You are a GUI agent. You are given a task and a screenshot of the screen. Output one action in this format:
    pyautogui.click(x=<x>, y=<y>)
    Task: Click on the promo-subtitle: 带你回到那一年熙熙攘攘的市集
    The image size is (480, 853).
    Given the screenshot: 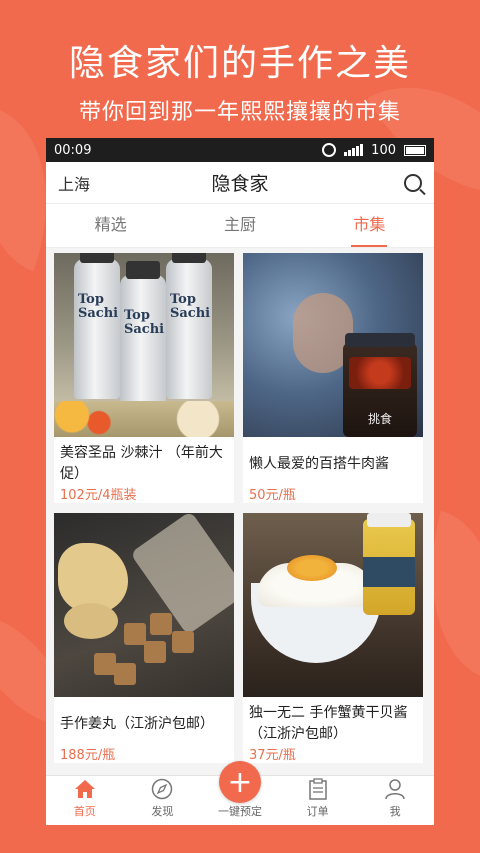 What is the action you would take?
    pyautogui.click(x=239, y=112)
    